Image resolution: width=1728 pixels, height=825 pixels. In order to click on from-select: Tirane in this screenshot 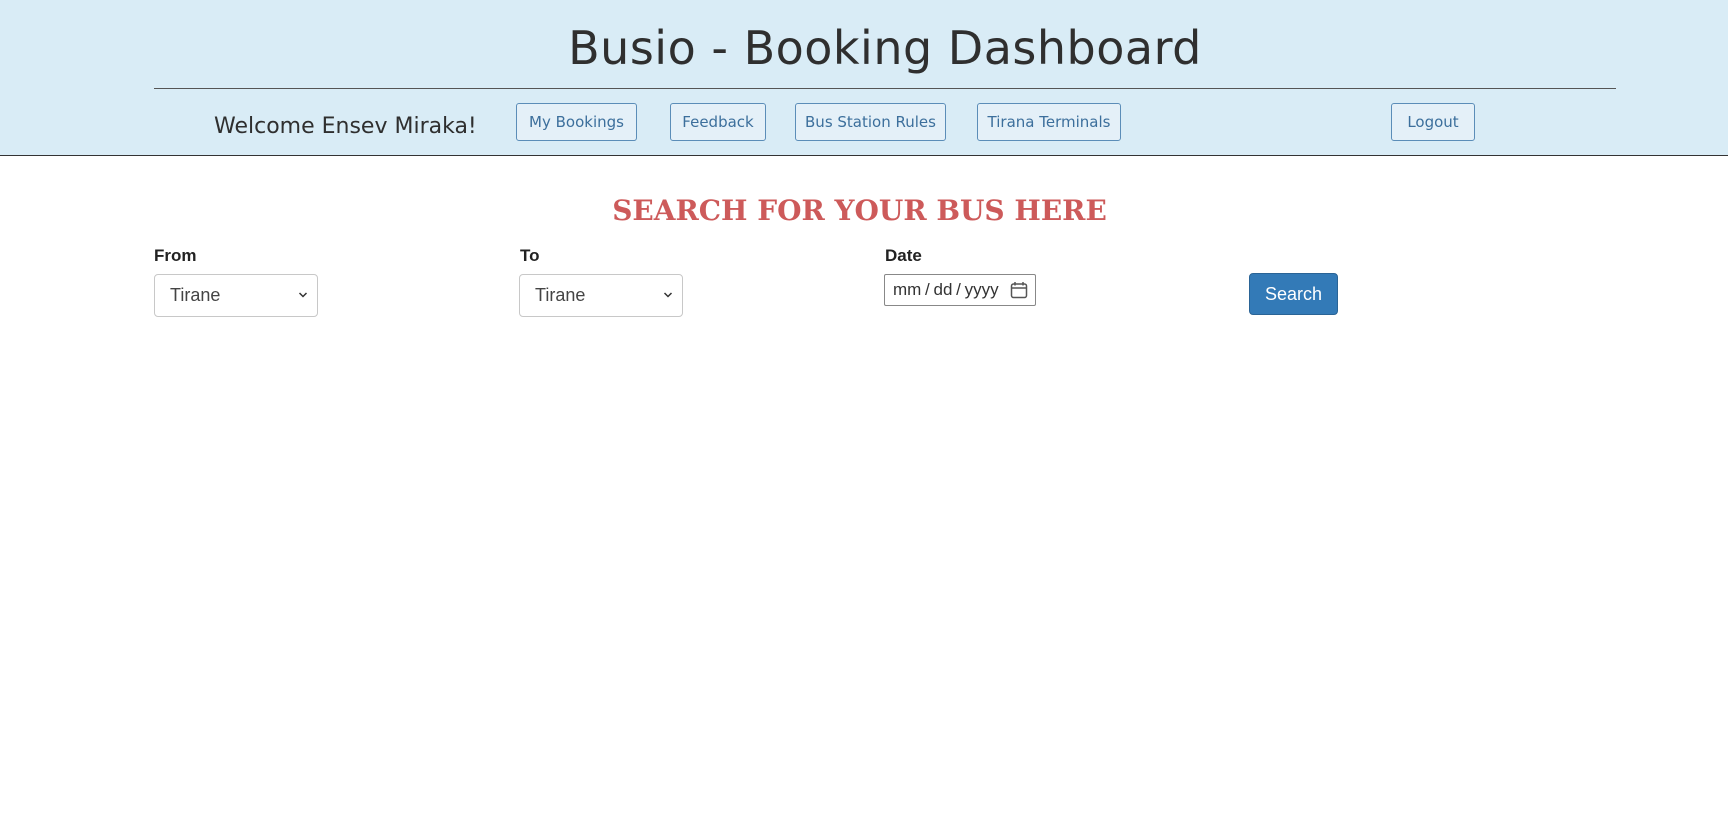, I will do `click(236, 295)`.